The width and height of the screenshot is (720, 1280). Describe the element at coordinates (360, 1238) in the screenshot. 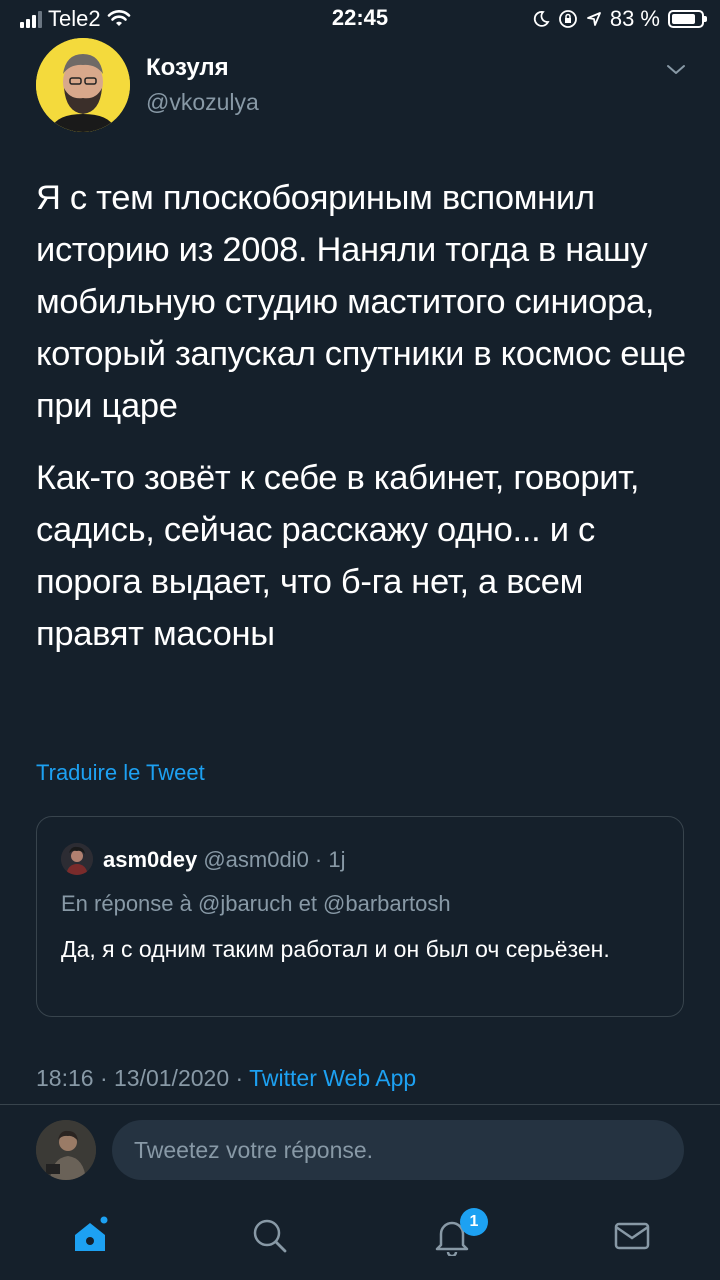

I see `tab-bar` at that location.